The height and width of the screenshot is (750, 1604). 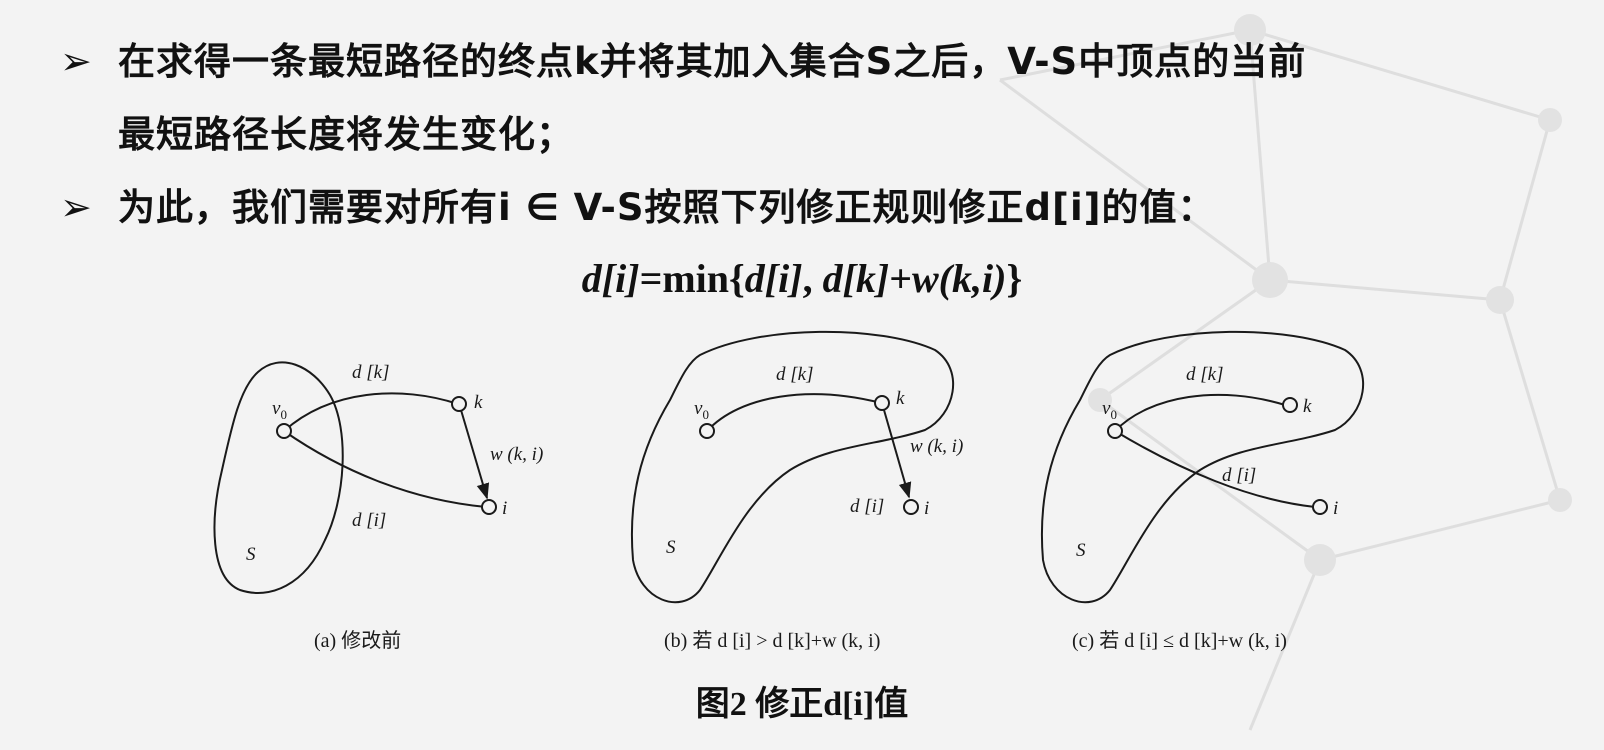 What do you see at coordinates (459, 404) in the screenshot?
I see `node-k-a` at bounding box center [459, 404].